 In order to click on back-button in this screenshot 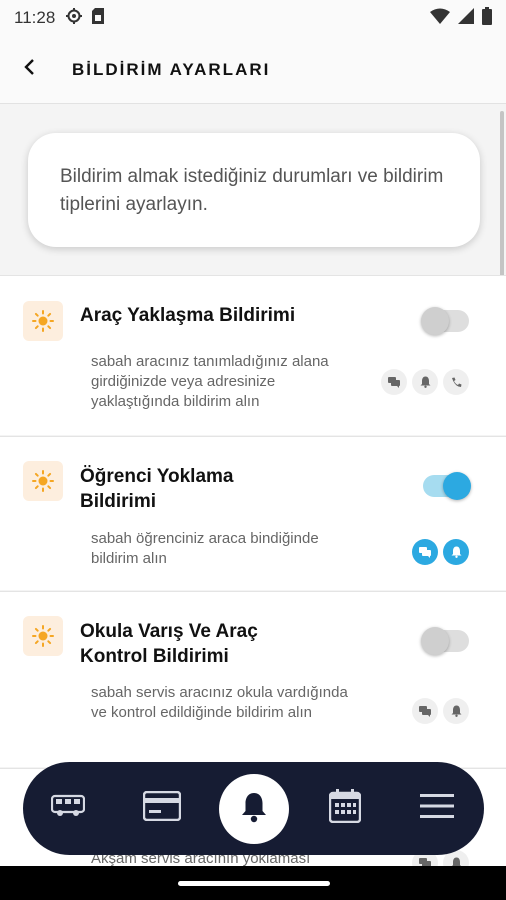, I will do `click(30, 70)`.